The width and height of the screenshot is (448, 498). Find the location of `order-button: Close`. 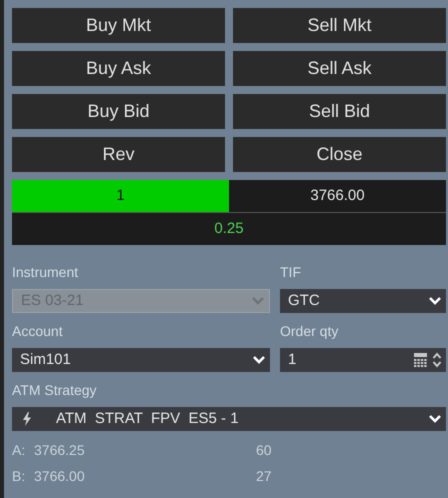

order-button: Close is located at coordinates (339, 154).